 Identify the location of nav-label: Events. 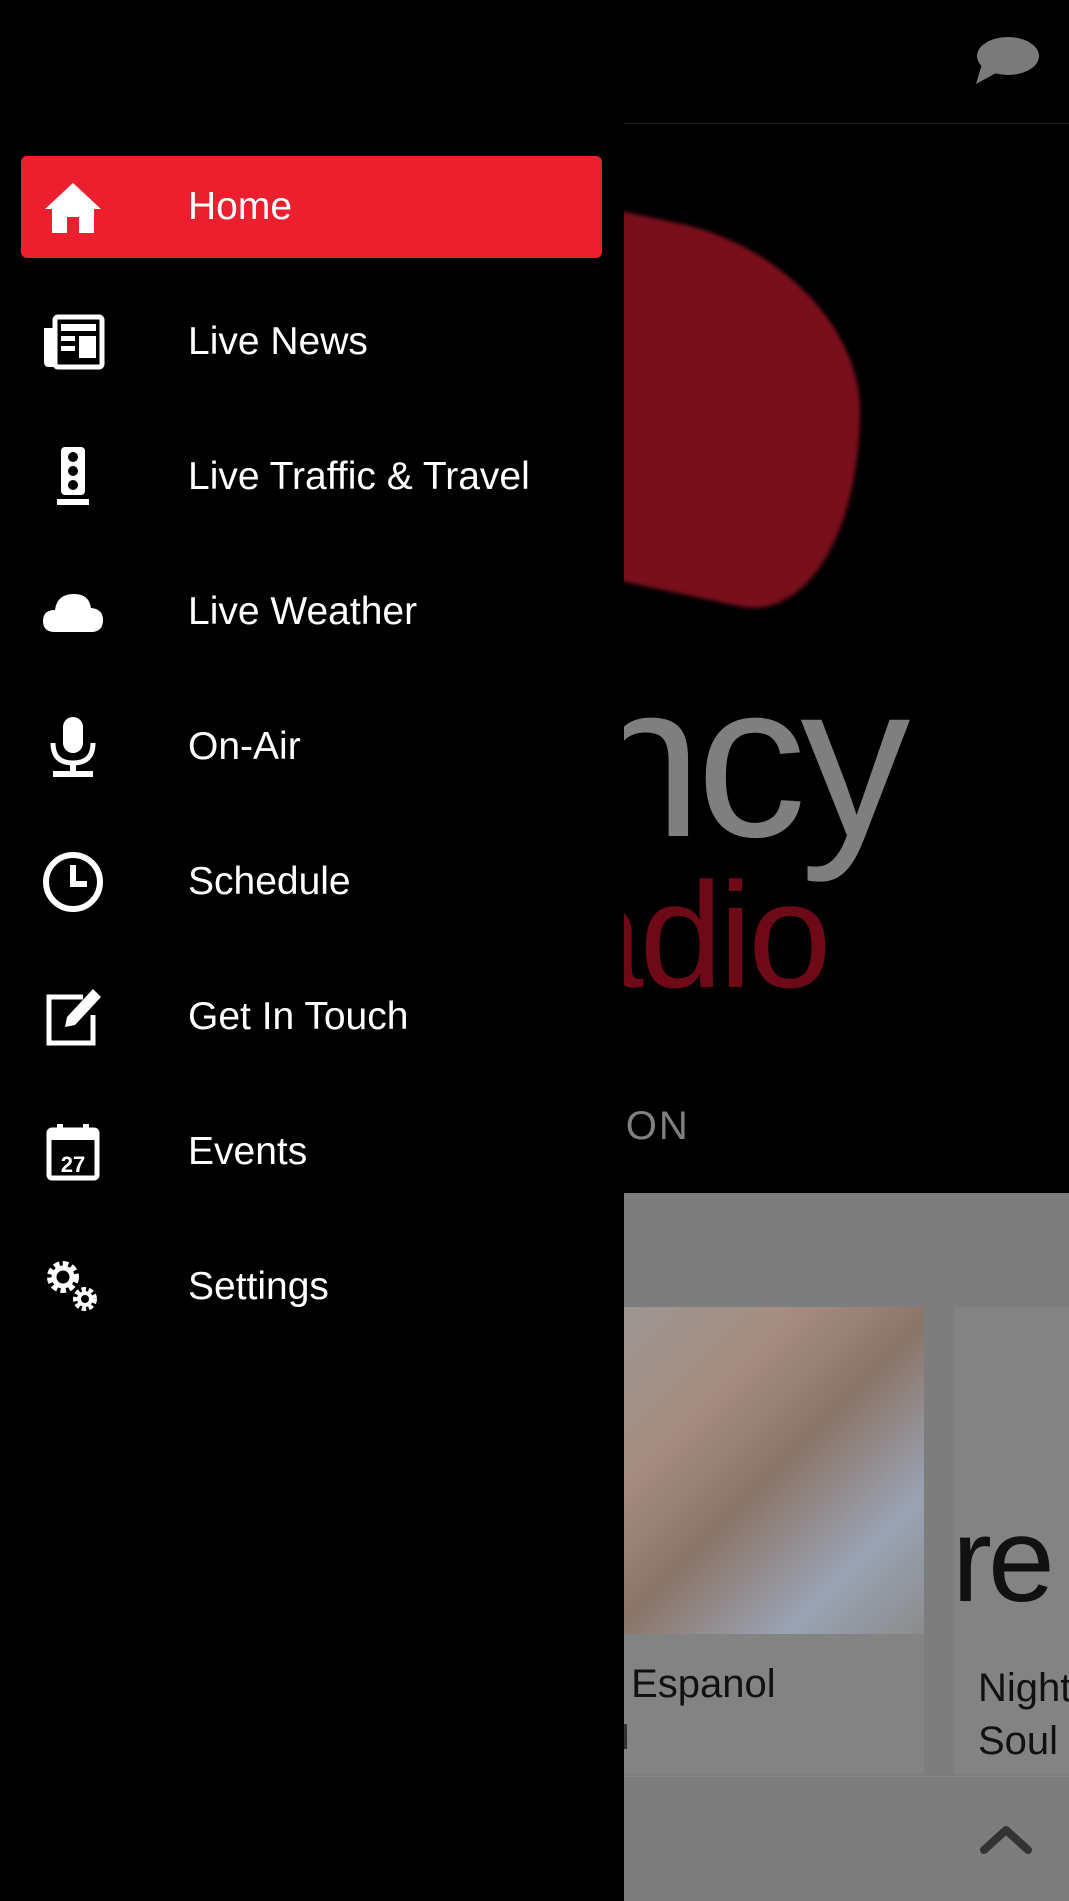
(248, 1151).